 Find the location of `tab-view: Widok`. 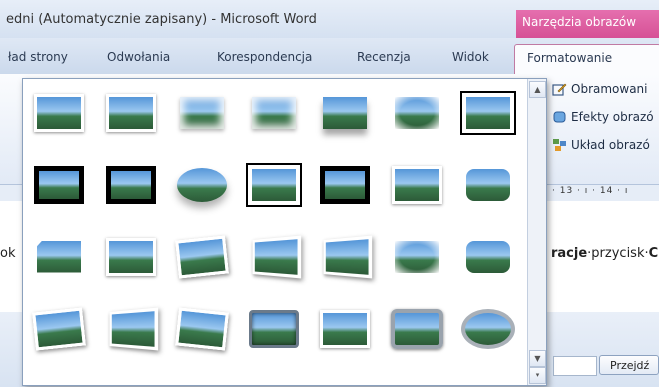

tab-view: Widok is located at coordinates (470, 57).